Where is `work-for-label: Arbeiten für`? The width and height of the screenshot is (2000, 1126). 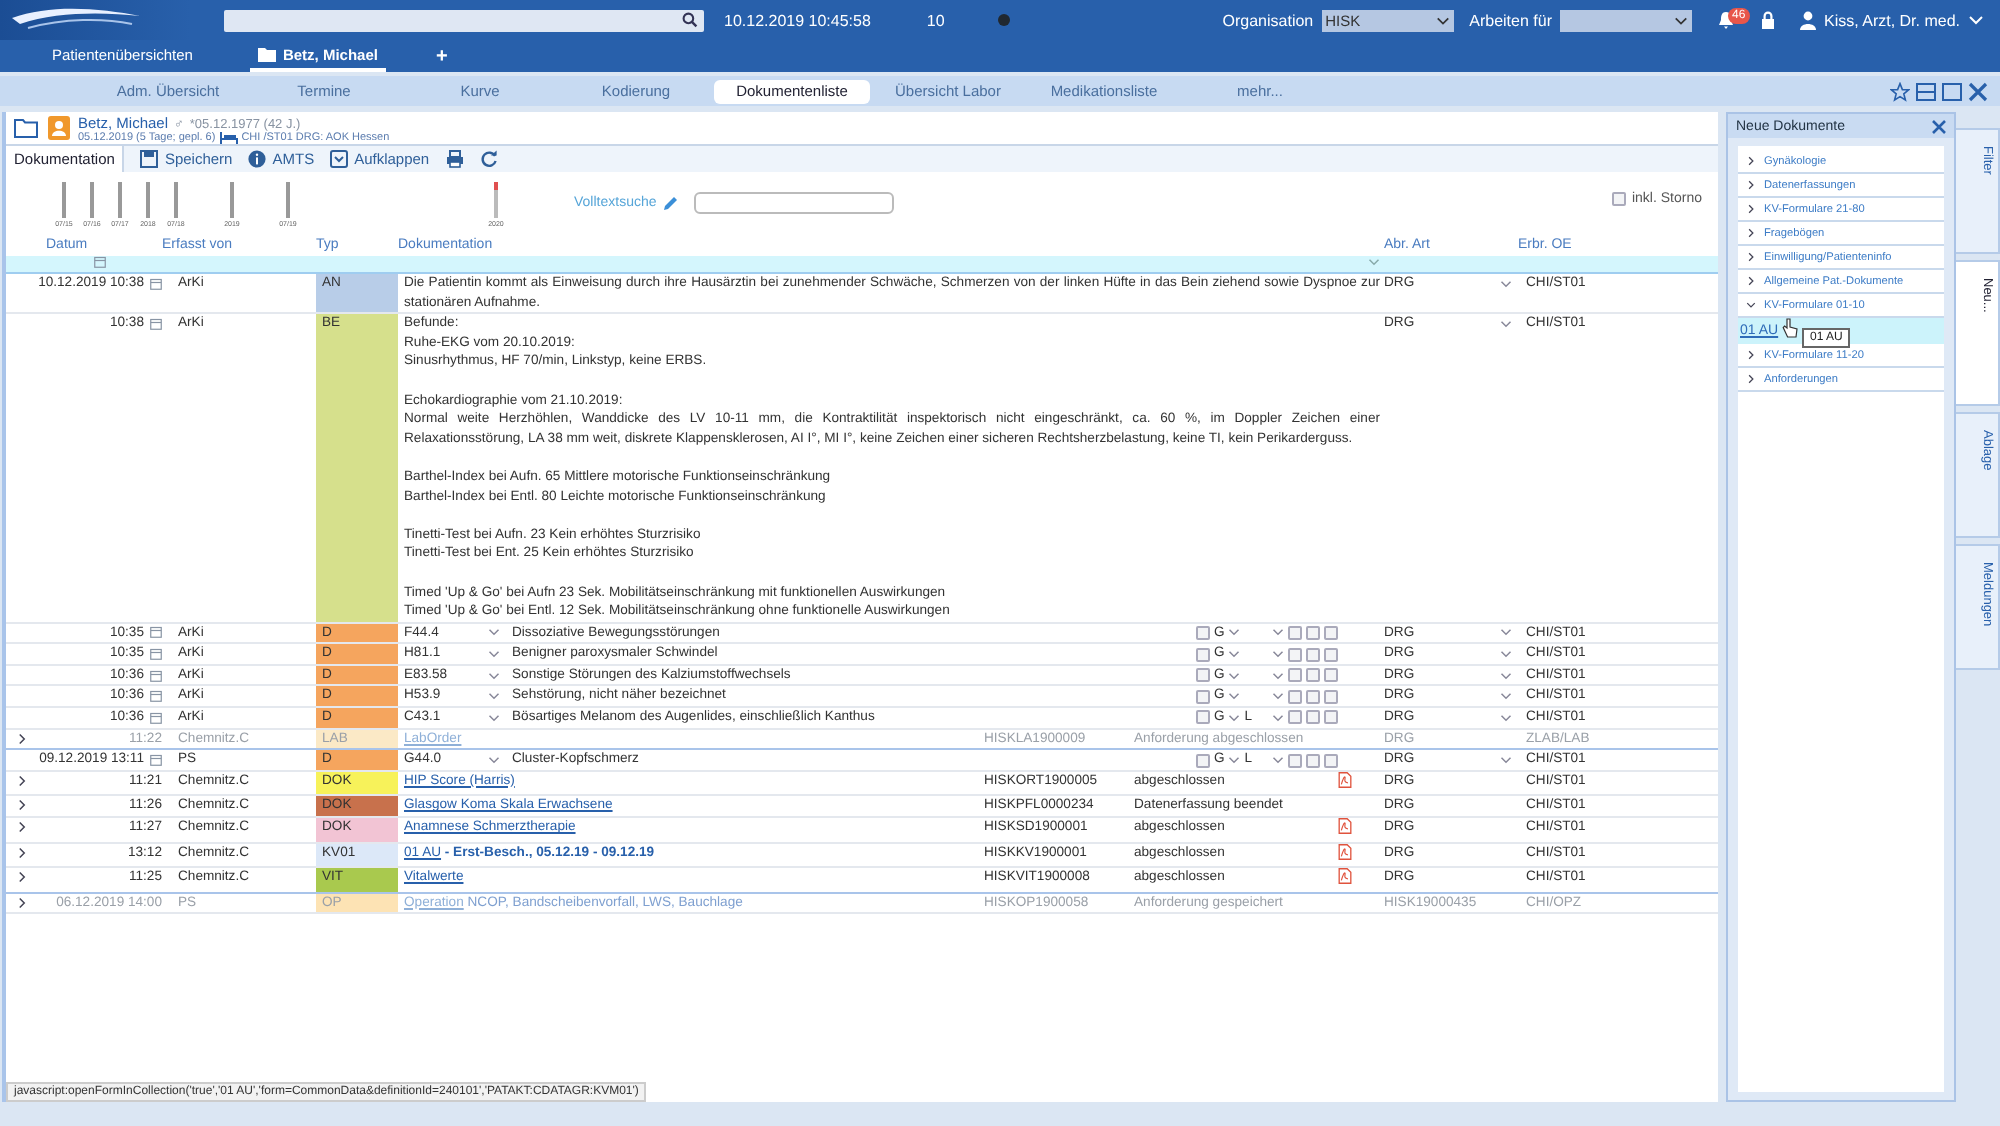
work-for-label: Arbeiten für is located at coordinates (1510, 20).